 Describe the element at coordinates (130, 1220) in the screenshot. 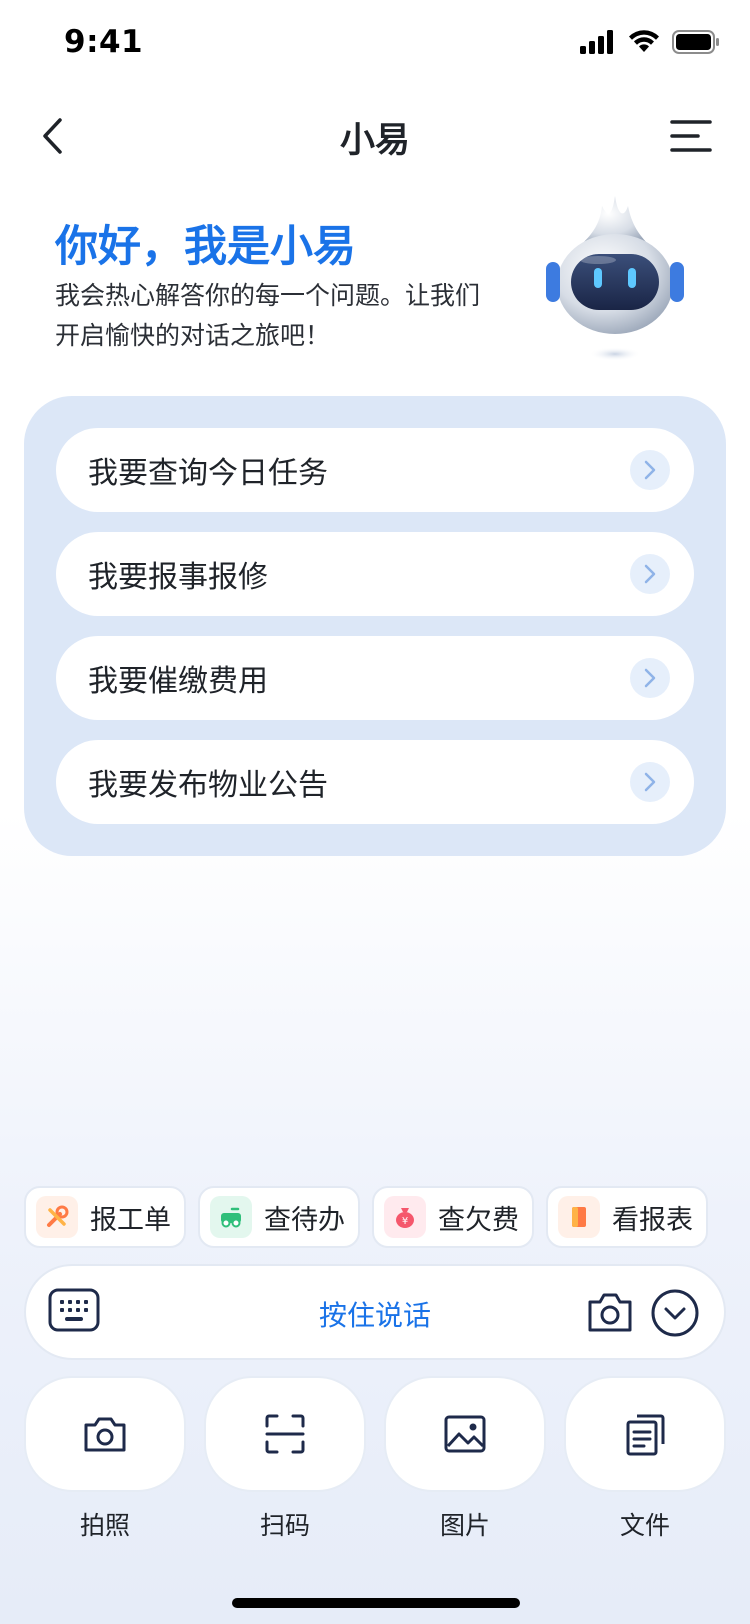

I see `shortcut-chip-label: 报工单` at that location.